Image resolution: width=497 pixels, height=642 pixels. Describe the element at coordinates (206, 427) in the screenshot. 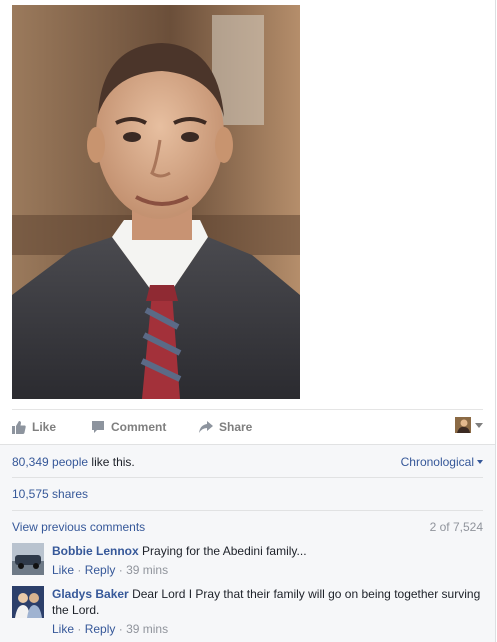

I see `share-arrow-icon` at that location.